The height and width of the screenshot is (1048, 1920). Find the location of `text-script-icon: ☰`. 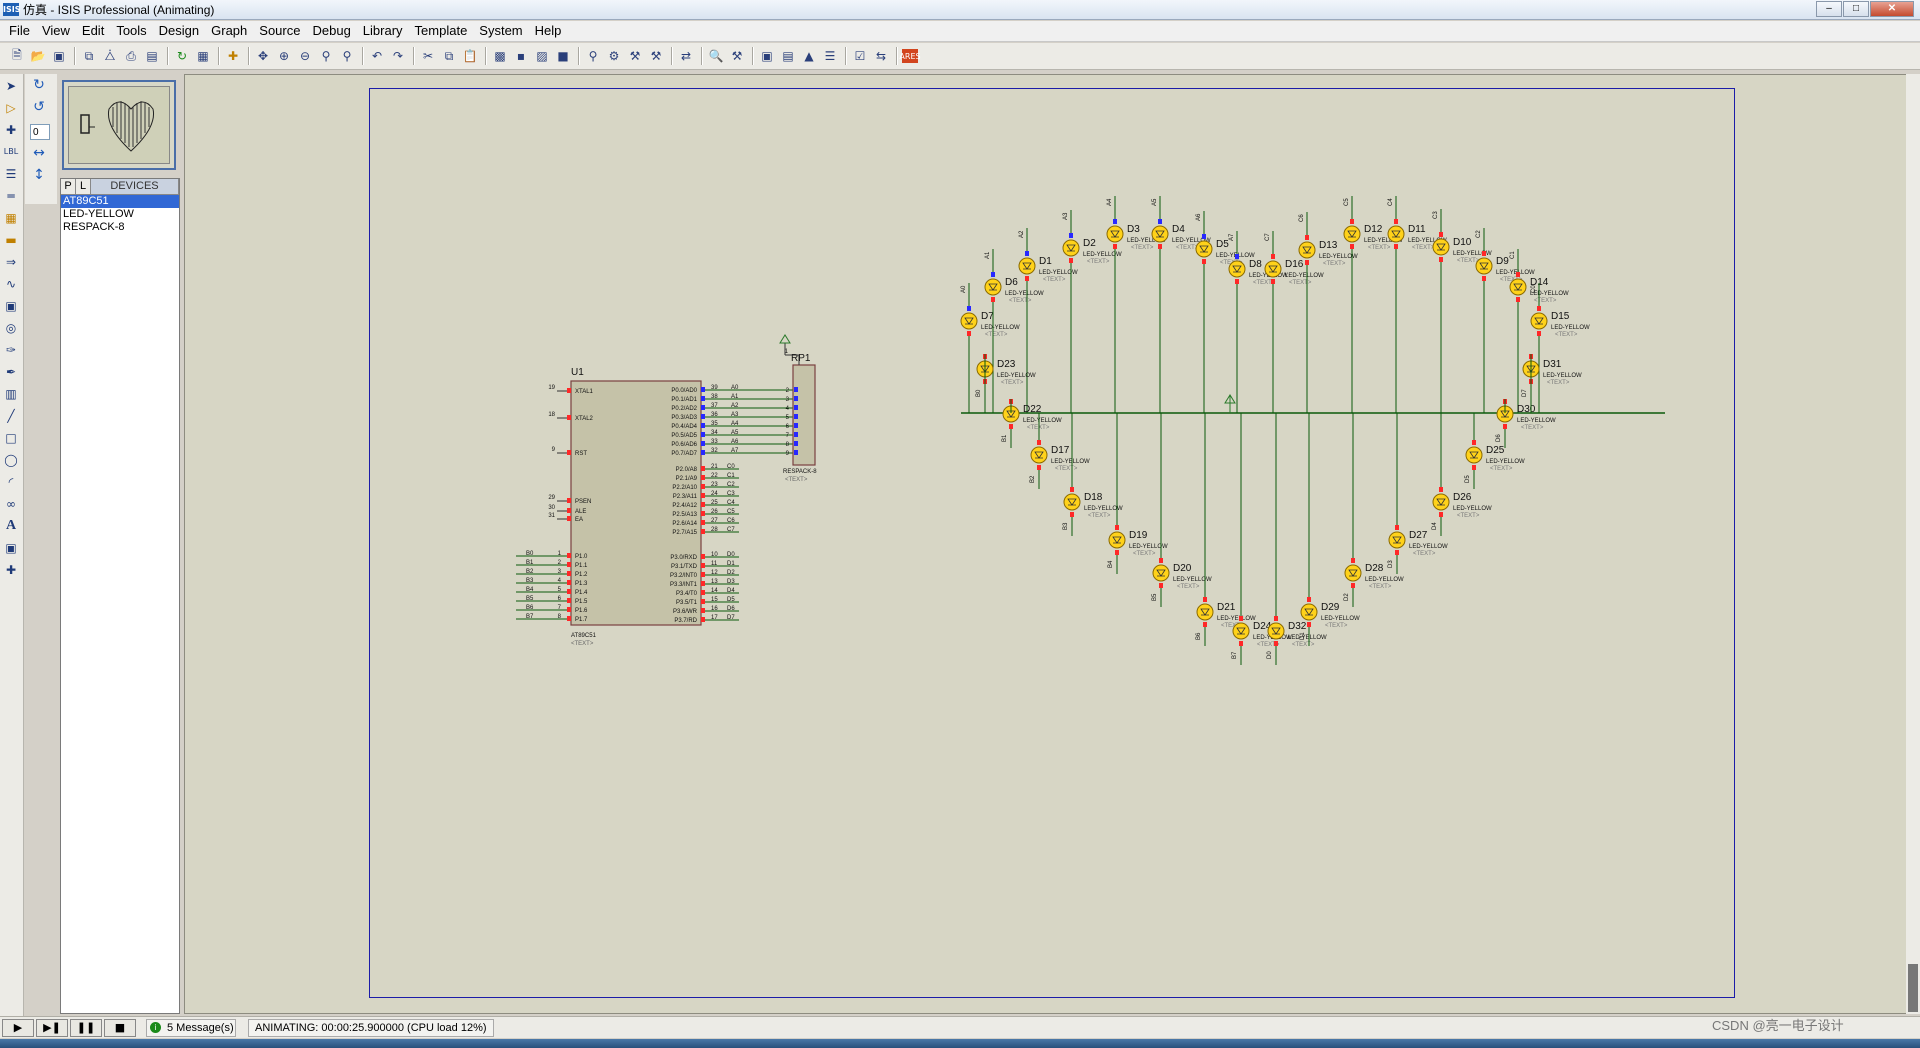

text-script-icon: ☰ is located at coordinates (11, 173).